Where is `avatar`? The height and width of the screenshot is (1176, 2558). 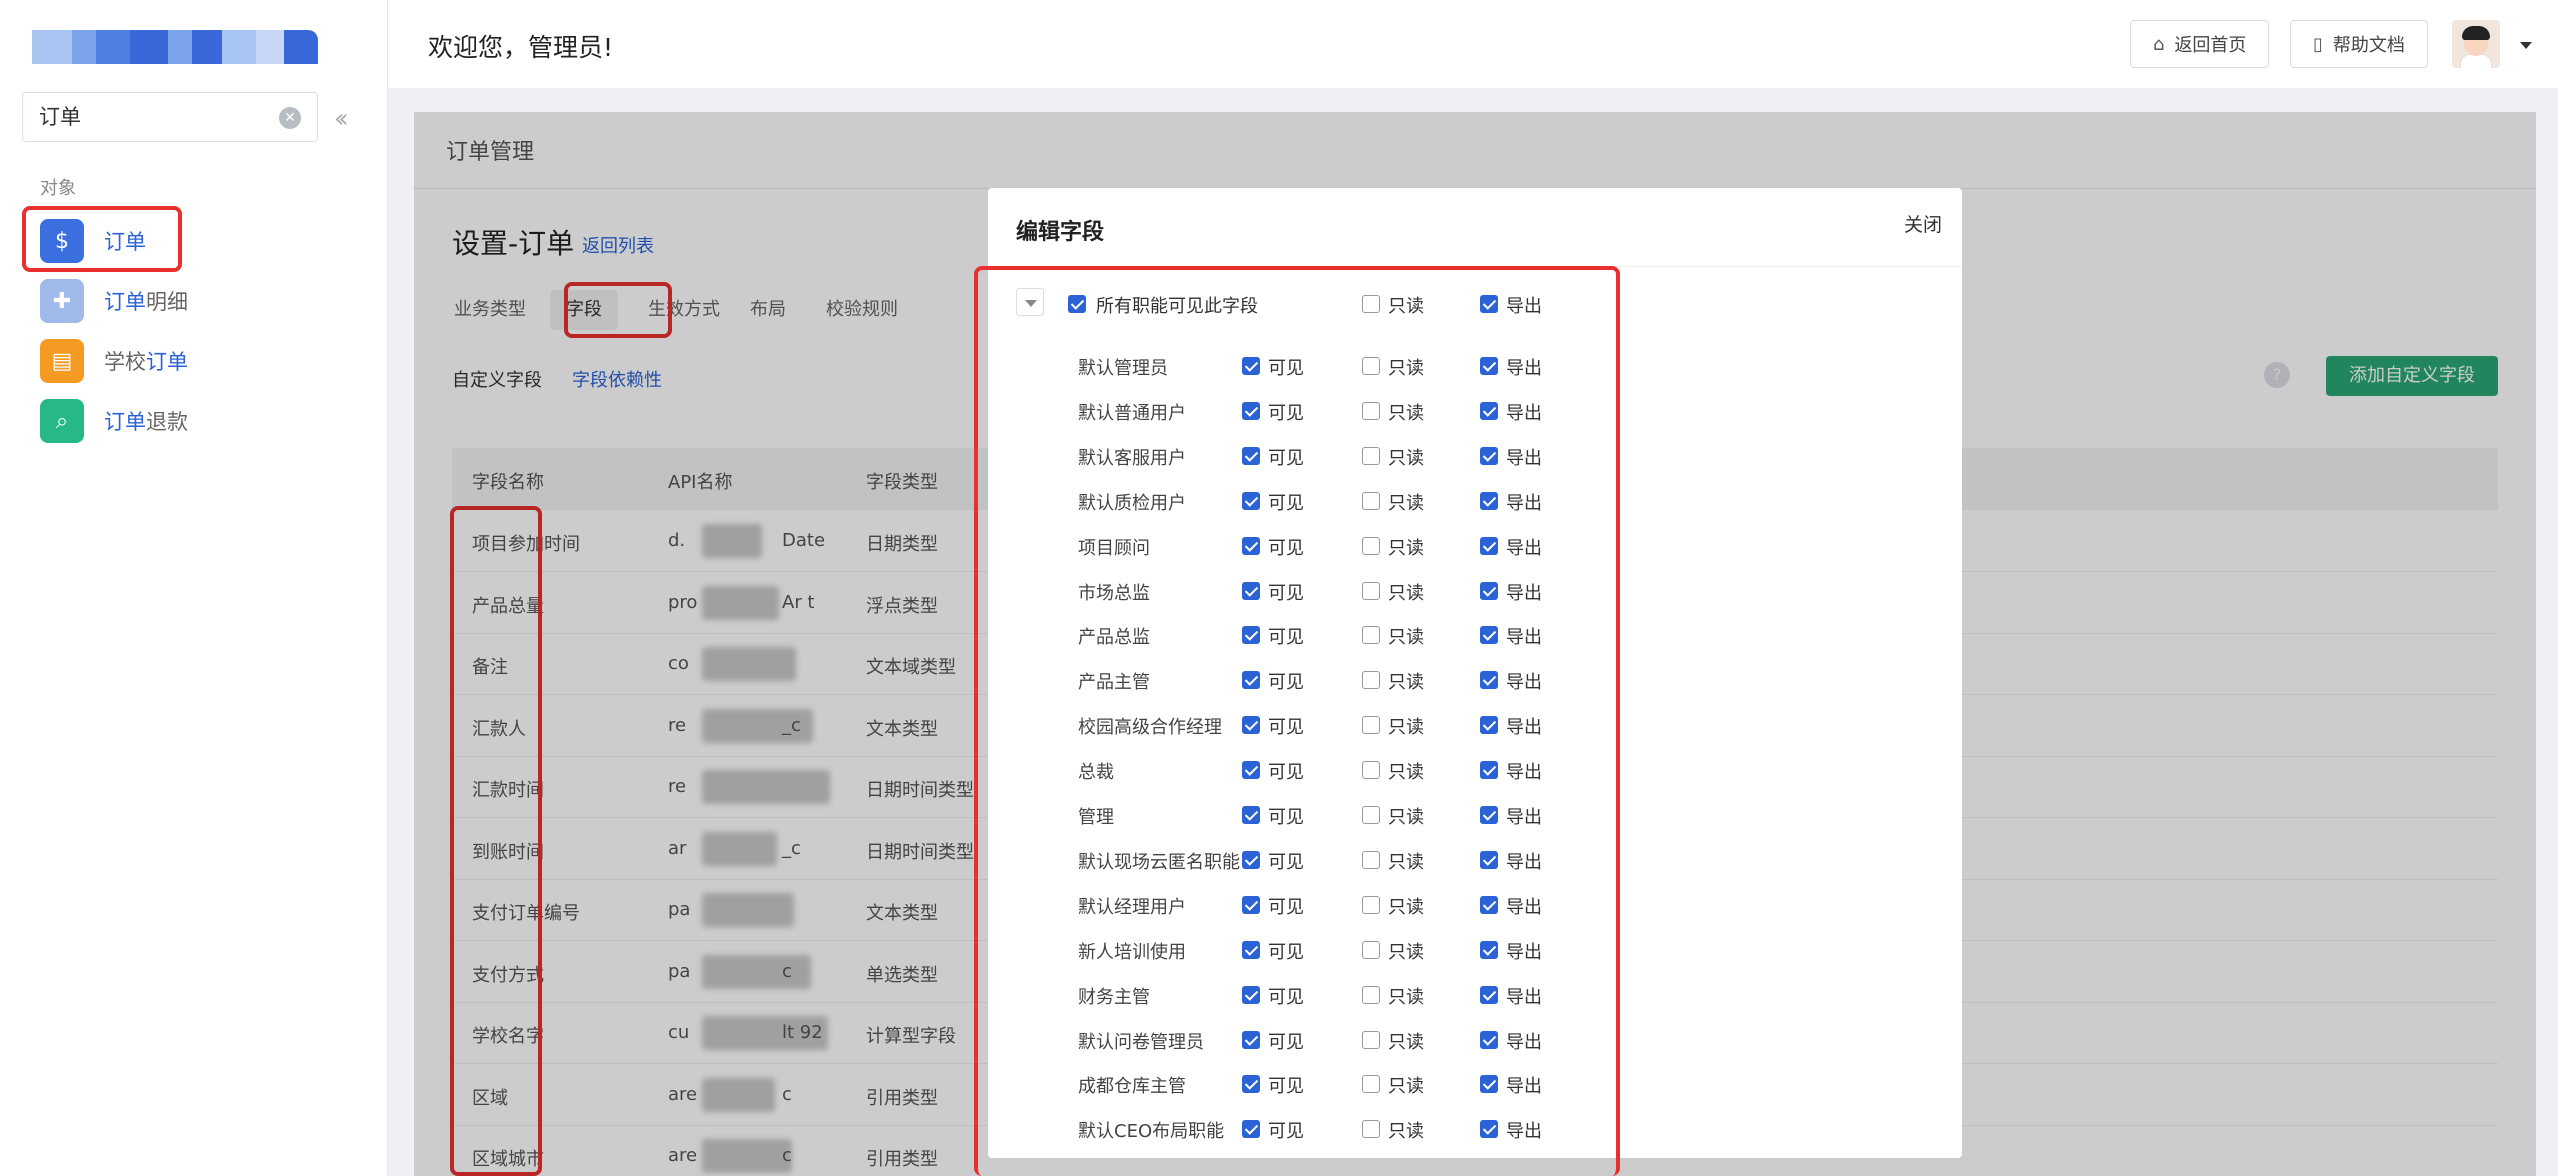 avatar is located at coordinates (2476, 44).